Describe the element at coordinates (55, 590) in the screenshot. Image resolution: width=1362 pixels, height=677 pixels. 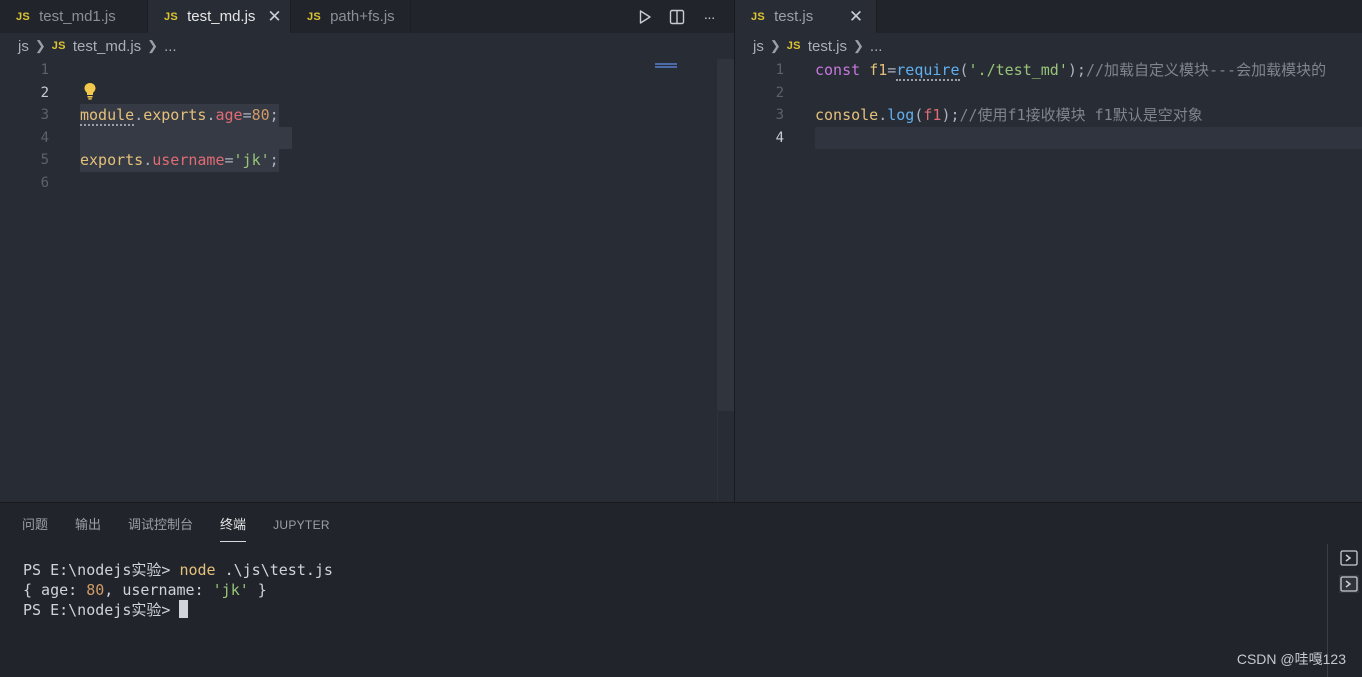
I see `terminal-output-text: { age:` at that location.